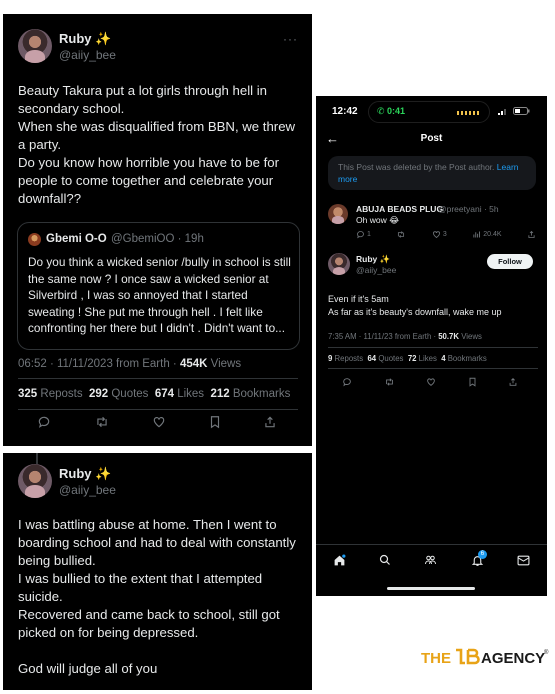 Image resolution: width=555 pixels, height=694 pixels. Describe the element at coordinates (345, 111) in the screenshot. I see `status-time: 12:42` at that location.